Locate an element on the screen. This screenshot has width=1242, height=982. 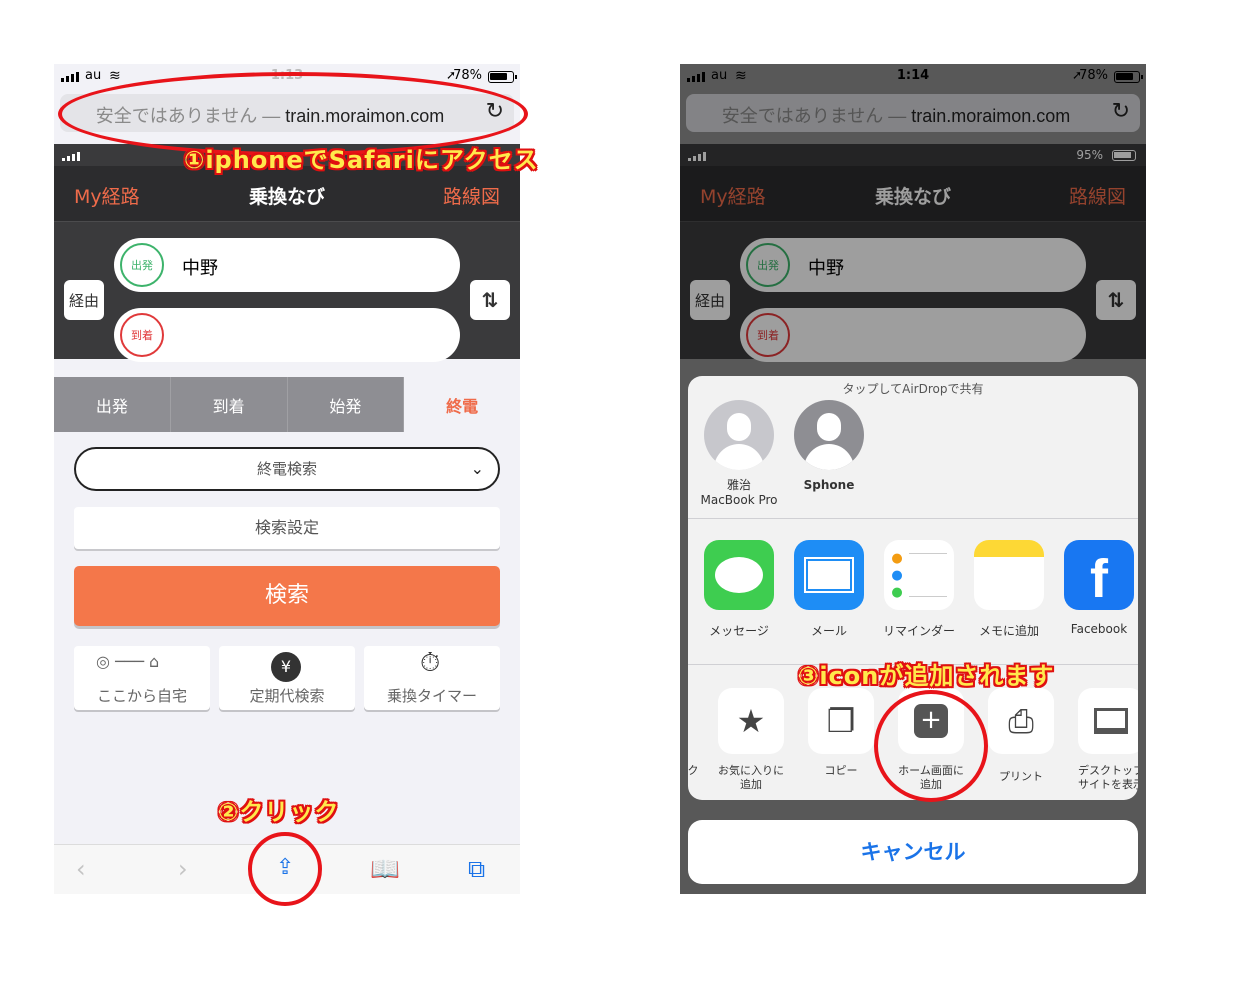
airdrop-device: Sphone is located at coordinates (829, 485).